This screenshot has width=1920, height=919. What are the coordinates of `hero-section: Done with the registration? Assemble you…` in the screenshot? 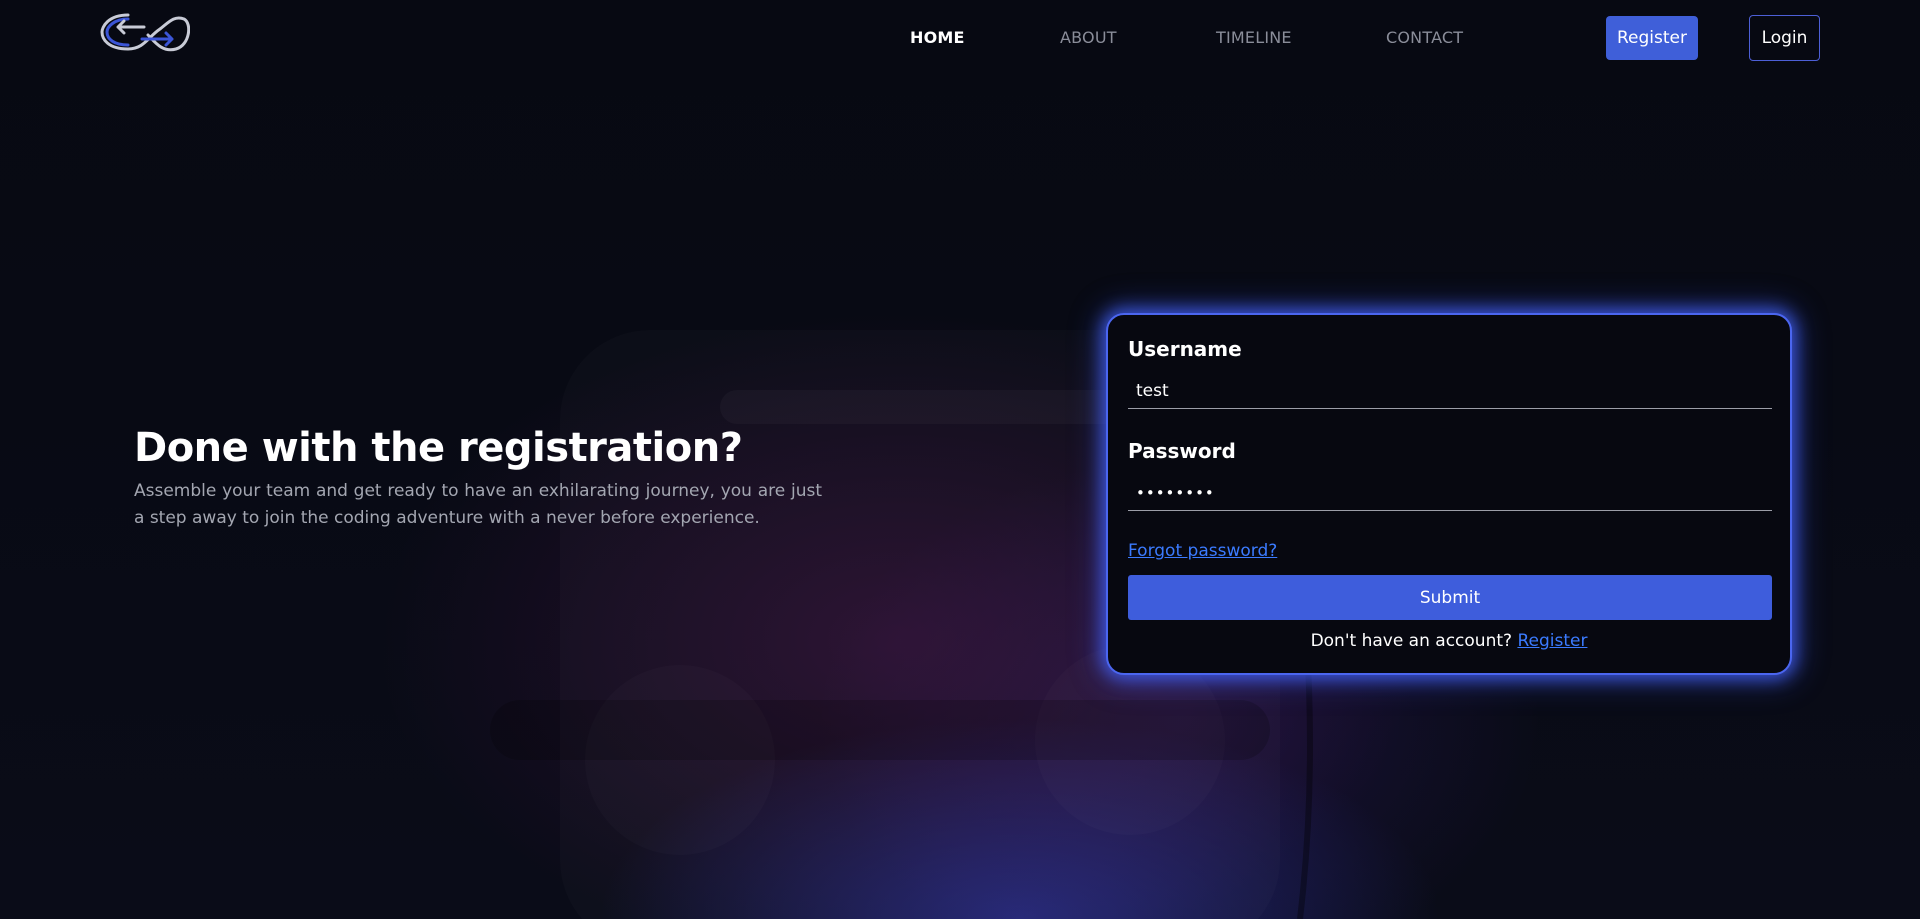 It's located at (478, 477).